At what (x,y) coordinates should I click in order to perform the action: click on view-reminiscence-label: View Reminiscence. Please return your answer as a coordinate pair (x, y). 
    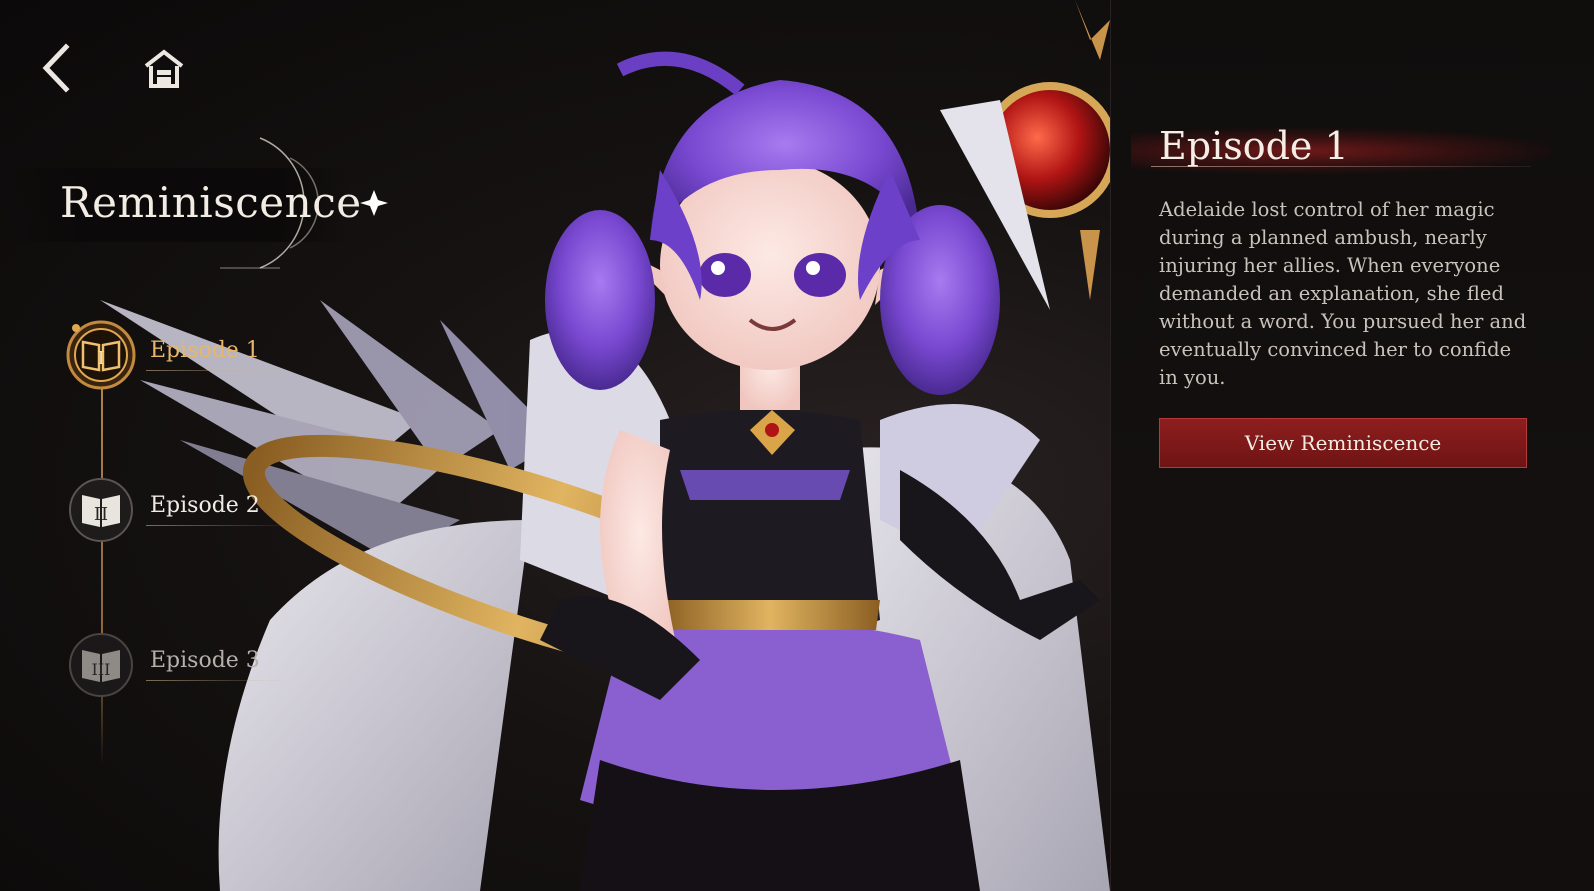
    Looking at the image, I should click on (1343, 443).